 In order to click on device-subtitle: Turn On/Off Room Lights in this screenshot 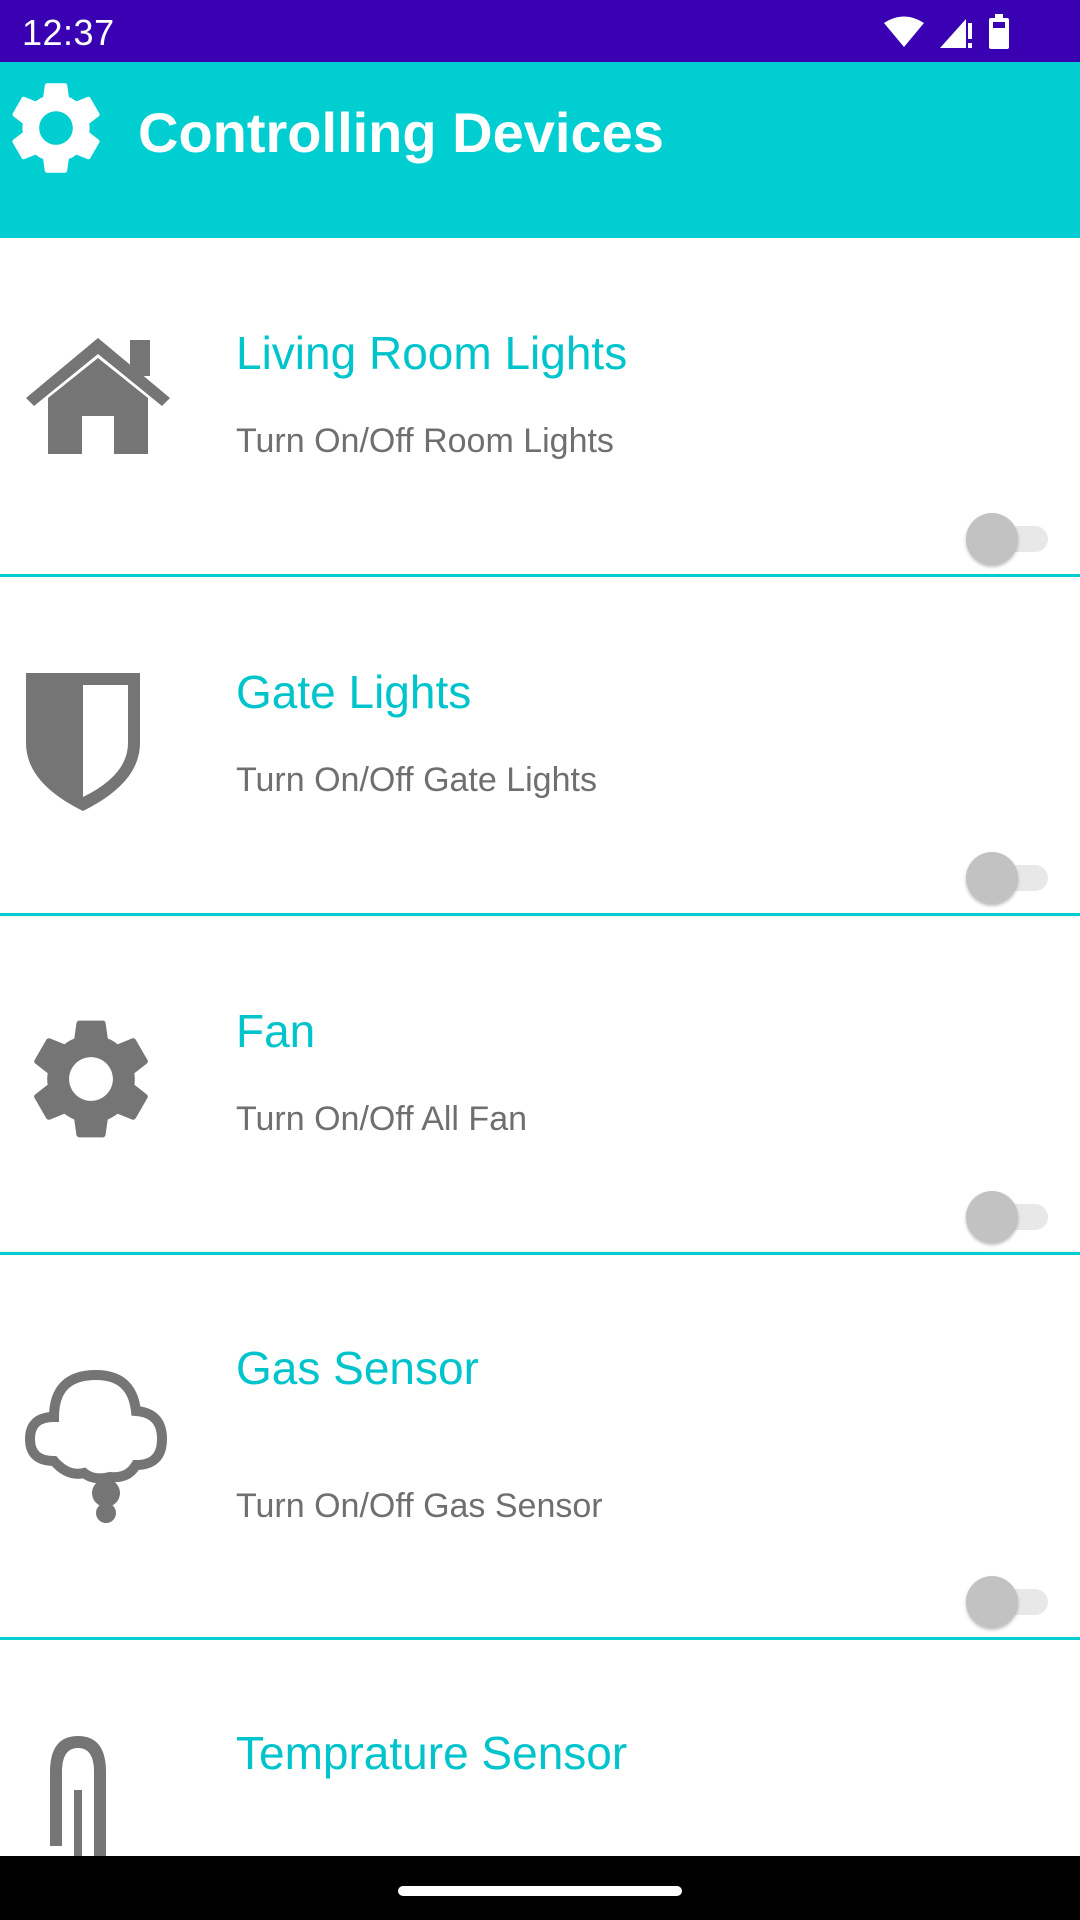, I will do `click(425, 441)`.